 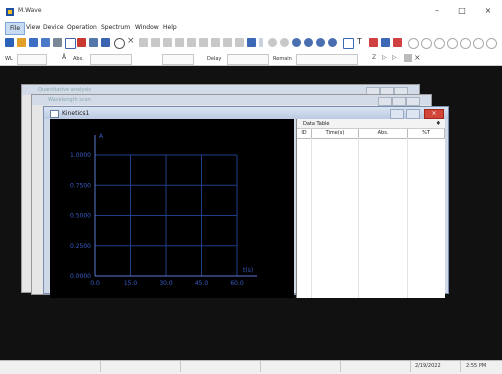 I want to click on column-header-abs: Abs., so click(x=383, y=134).